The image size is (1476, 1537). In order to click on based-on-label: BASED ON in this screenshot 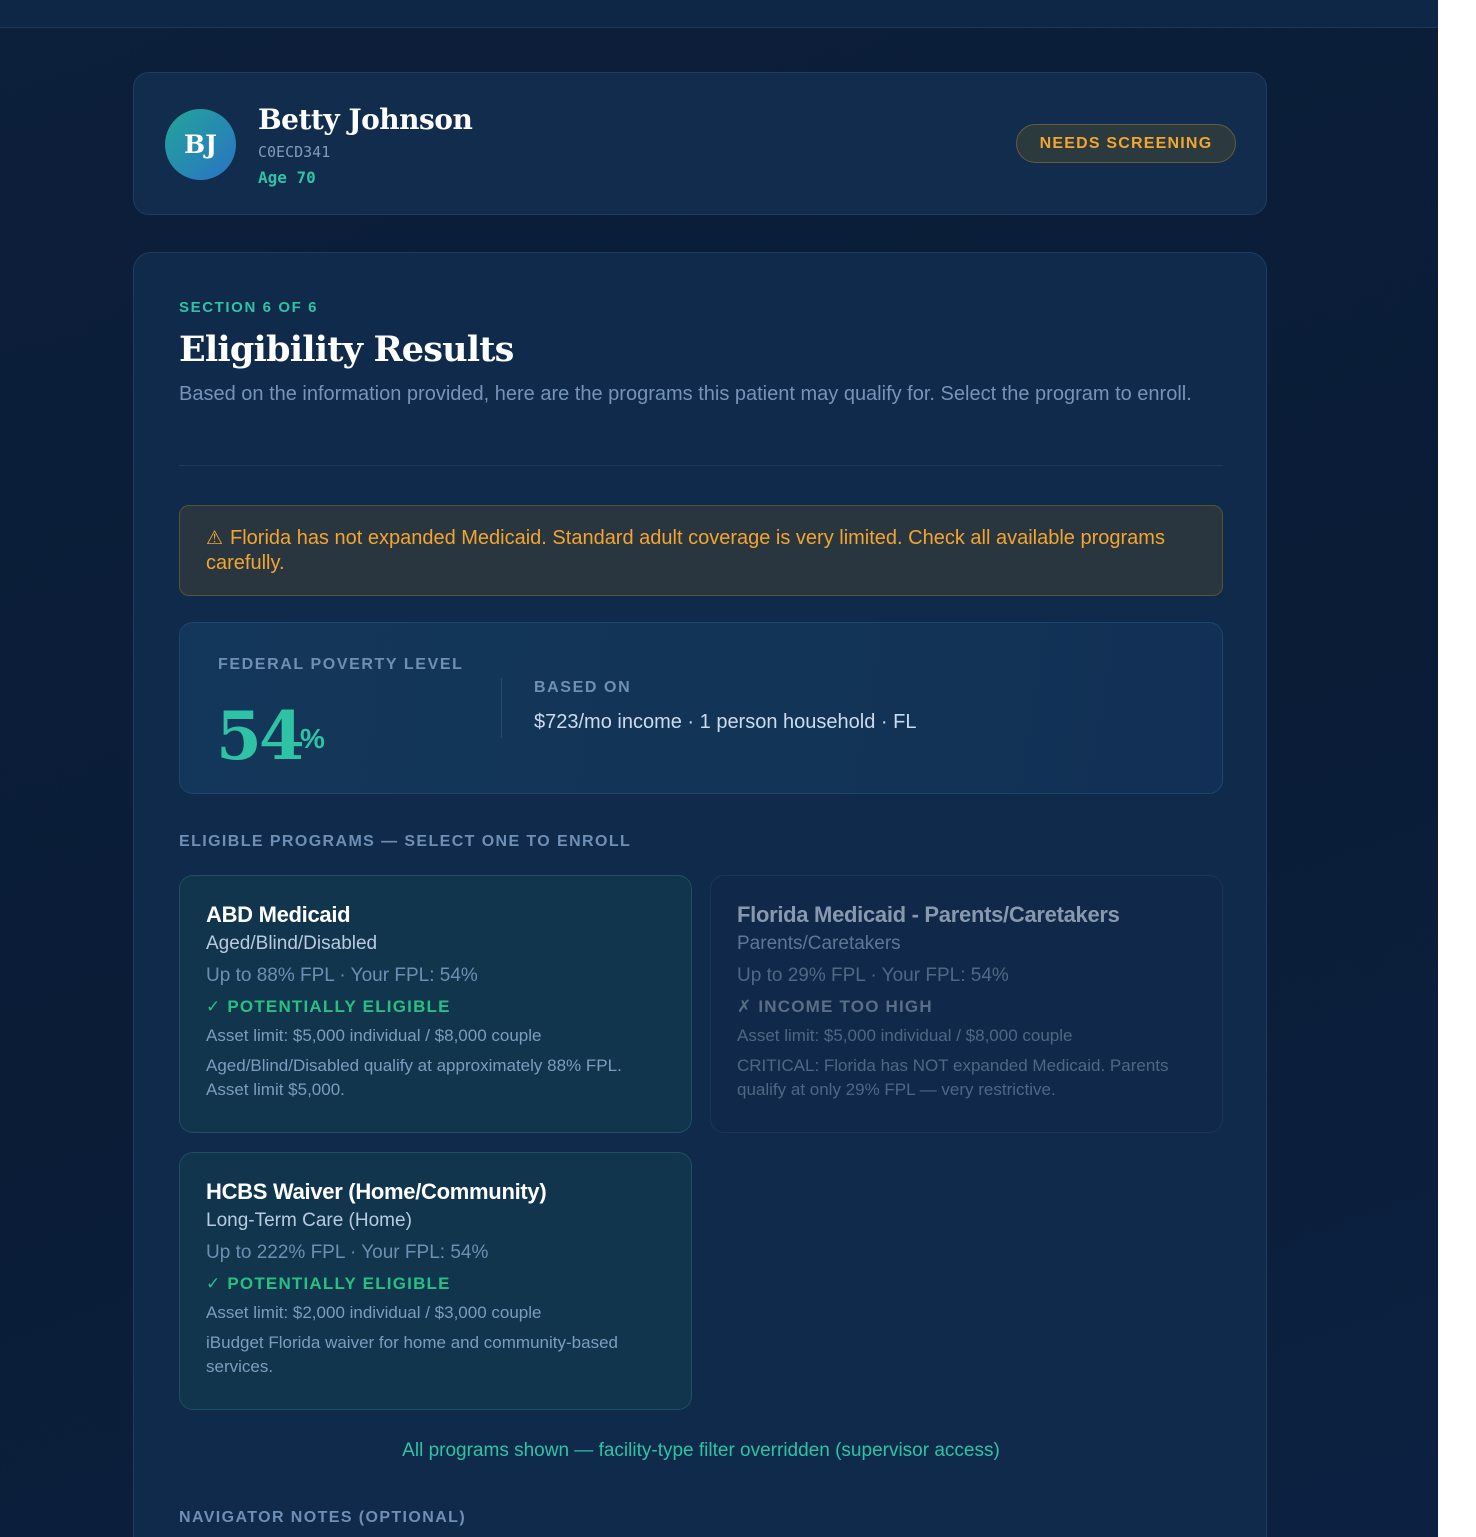, I will do `click(583, 687)`.